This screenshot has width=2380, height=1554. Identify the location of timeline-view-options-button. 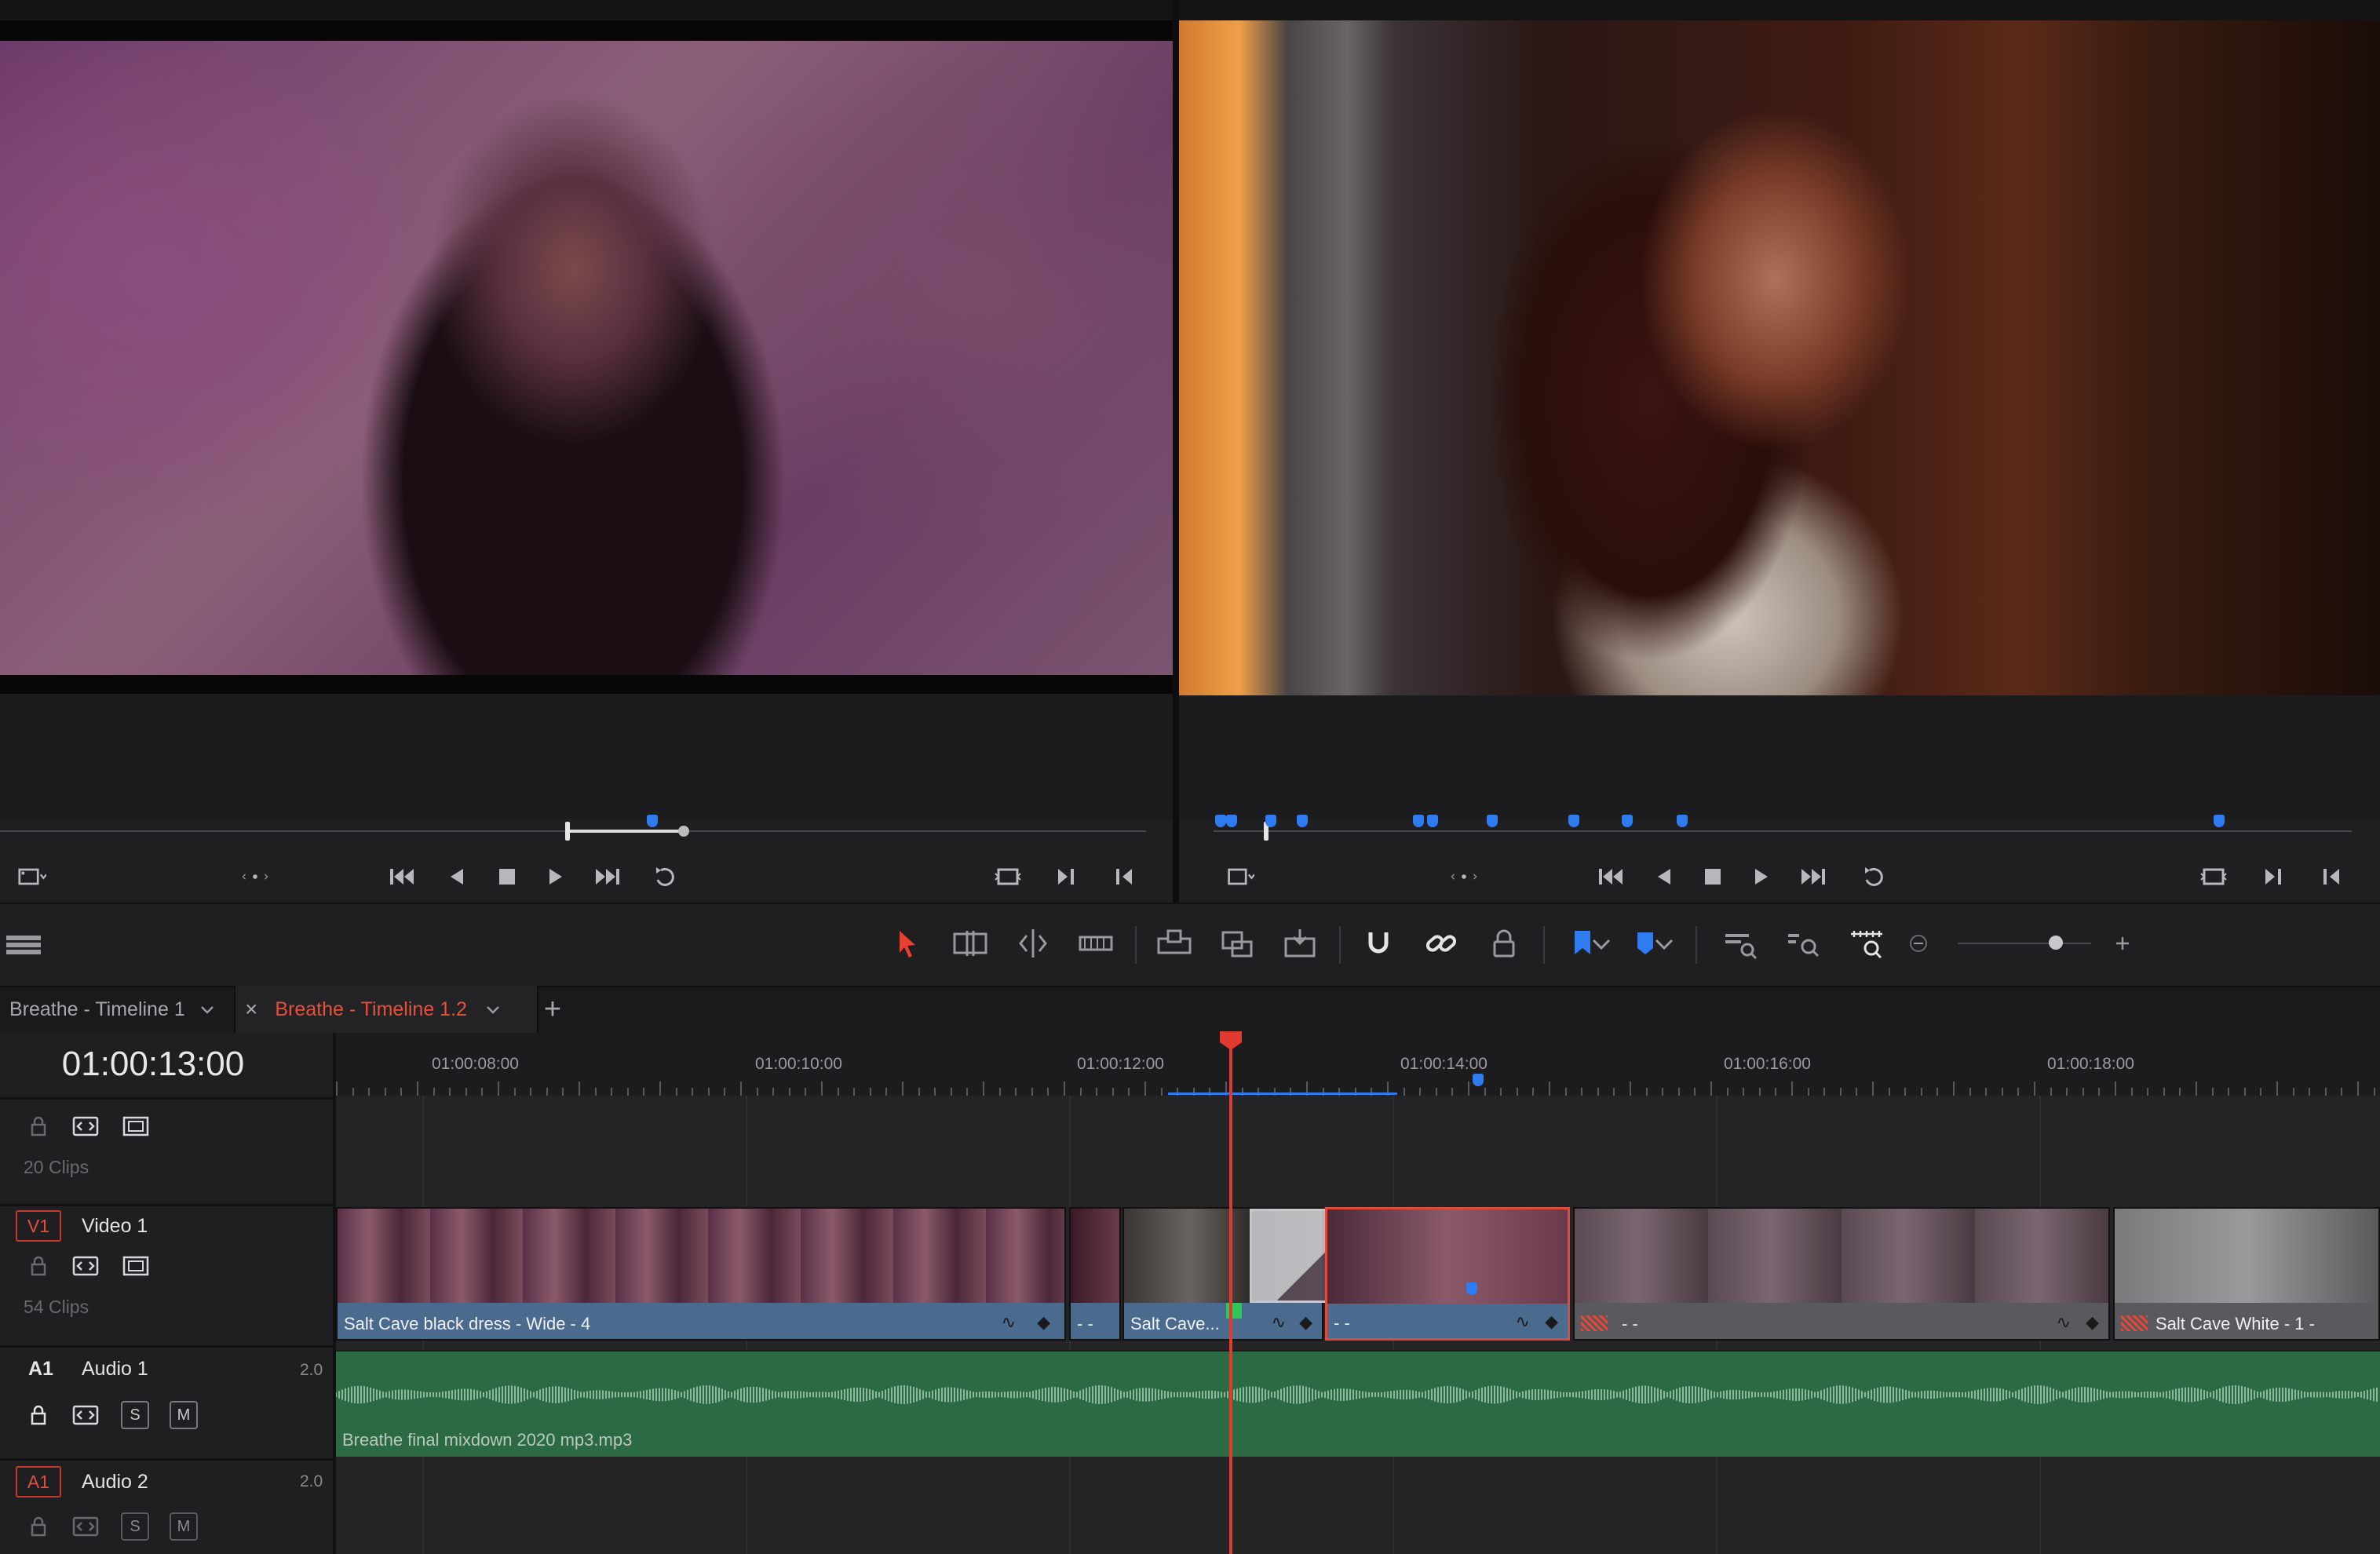
(23, 943).